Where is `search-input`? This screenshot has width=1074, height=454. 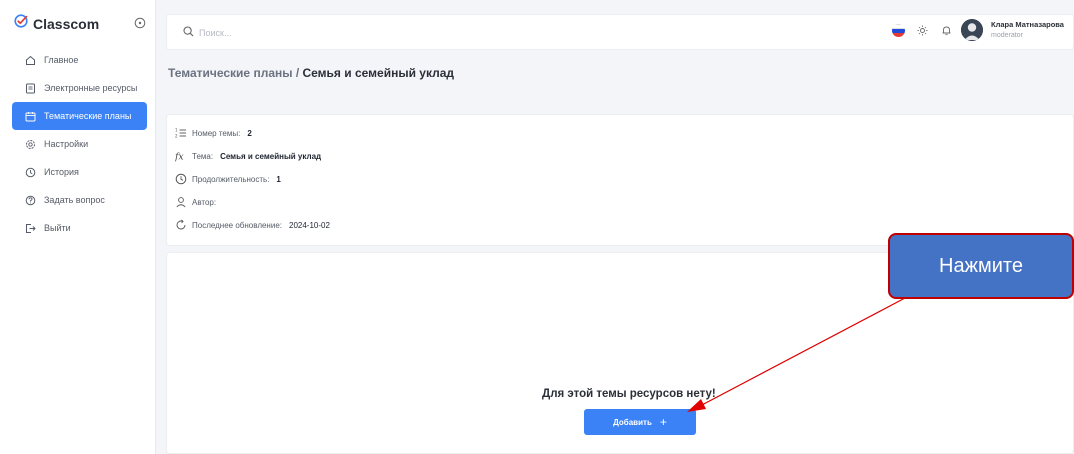
search-input is located at coordinates (299, 33).